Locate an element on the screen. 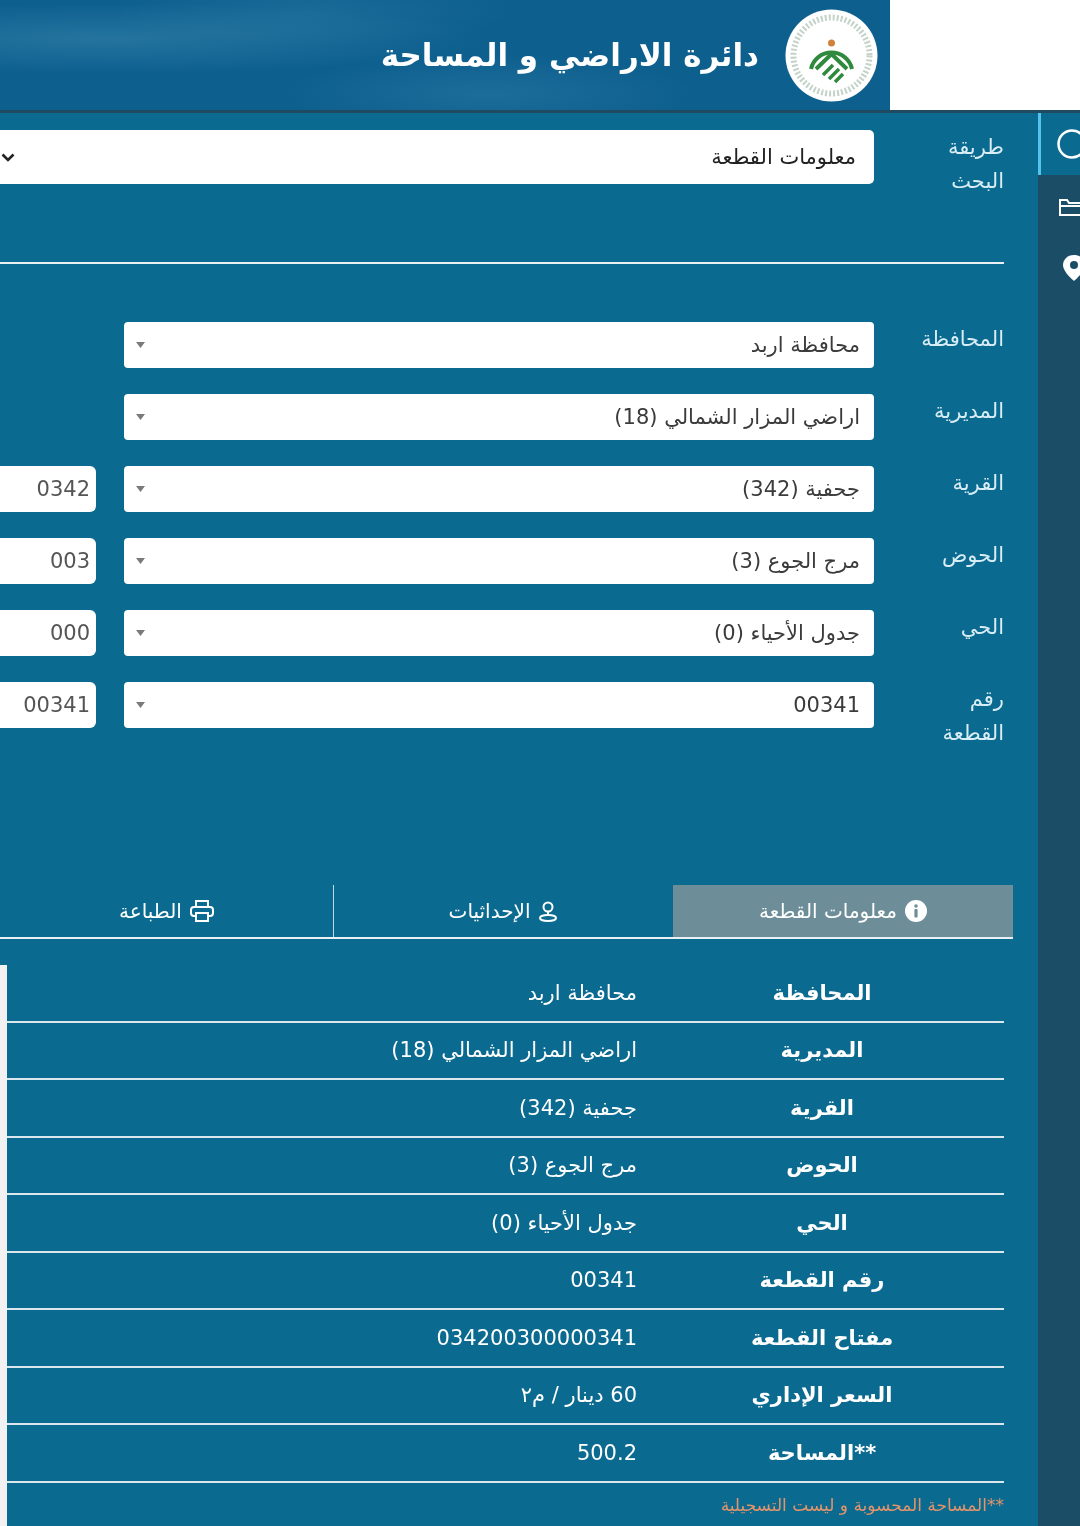 This screenshot has height=1526, width=1080. detail-label: المديرية is located at coordinates (822, 1050).